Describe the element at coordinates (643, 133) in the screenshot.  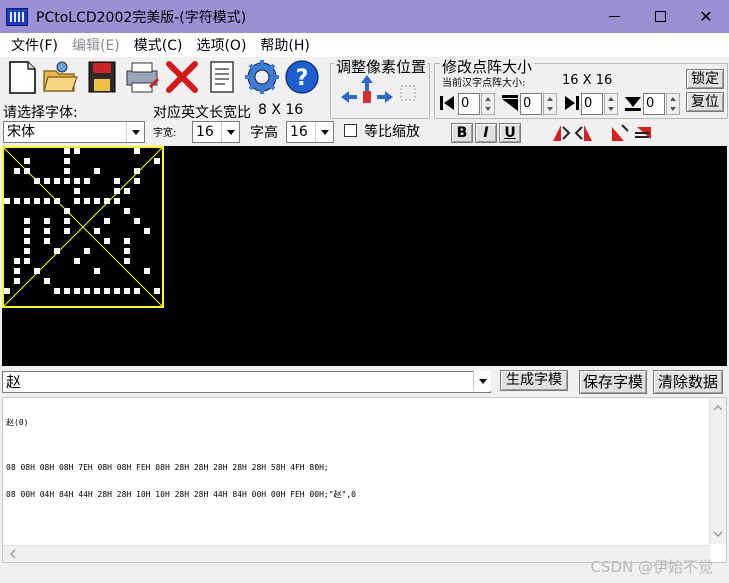
I see `rotate-right-icon` at that location.